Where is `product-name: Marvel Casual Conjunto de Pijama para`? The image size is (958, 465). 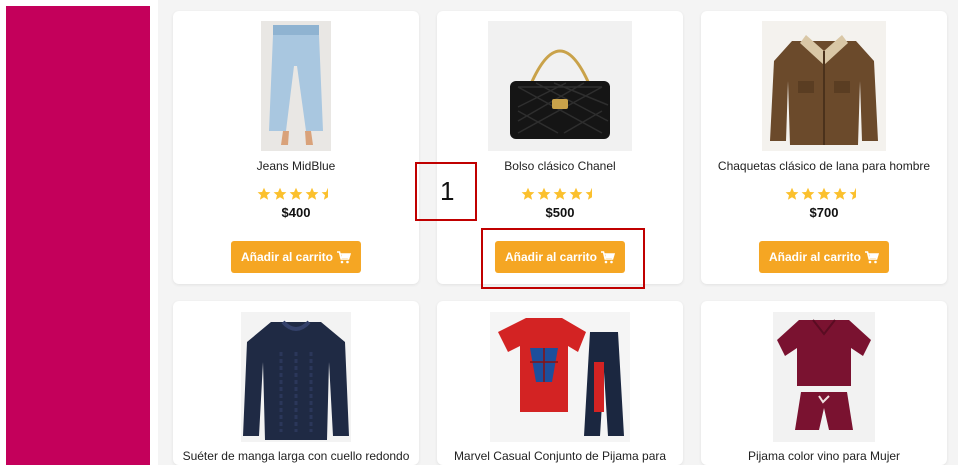
product-name: Marvel Casual Conjunto de Pijama para is located at coordinates (560, 456).